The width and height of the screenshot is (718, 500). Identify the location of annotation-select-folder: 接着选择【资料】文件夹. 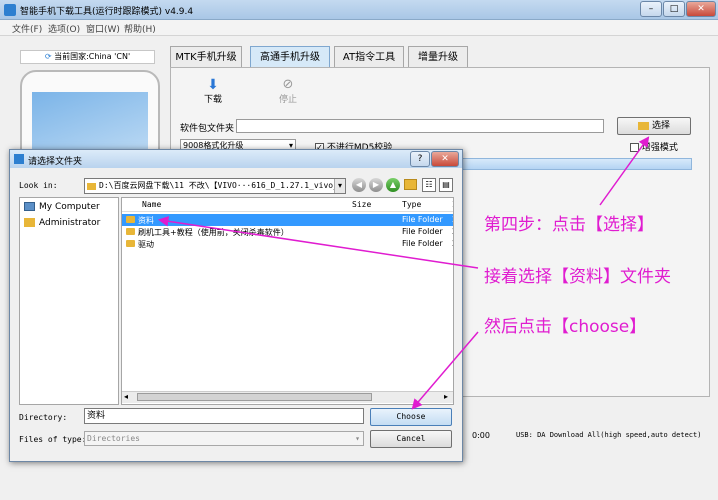
(577, 277).